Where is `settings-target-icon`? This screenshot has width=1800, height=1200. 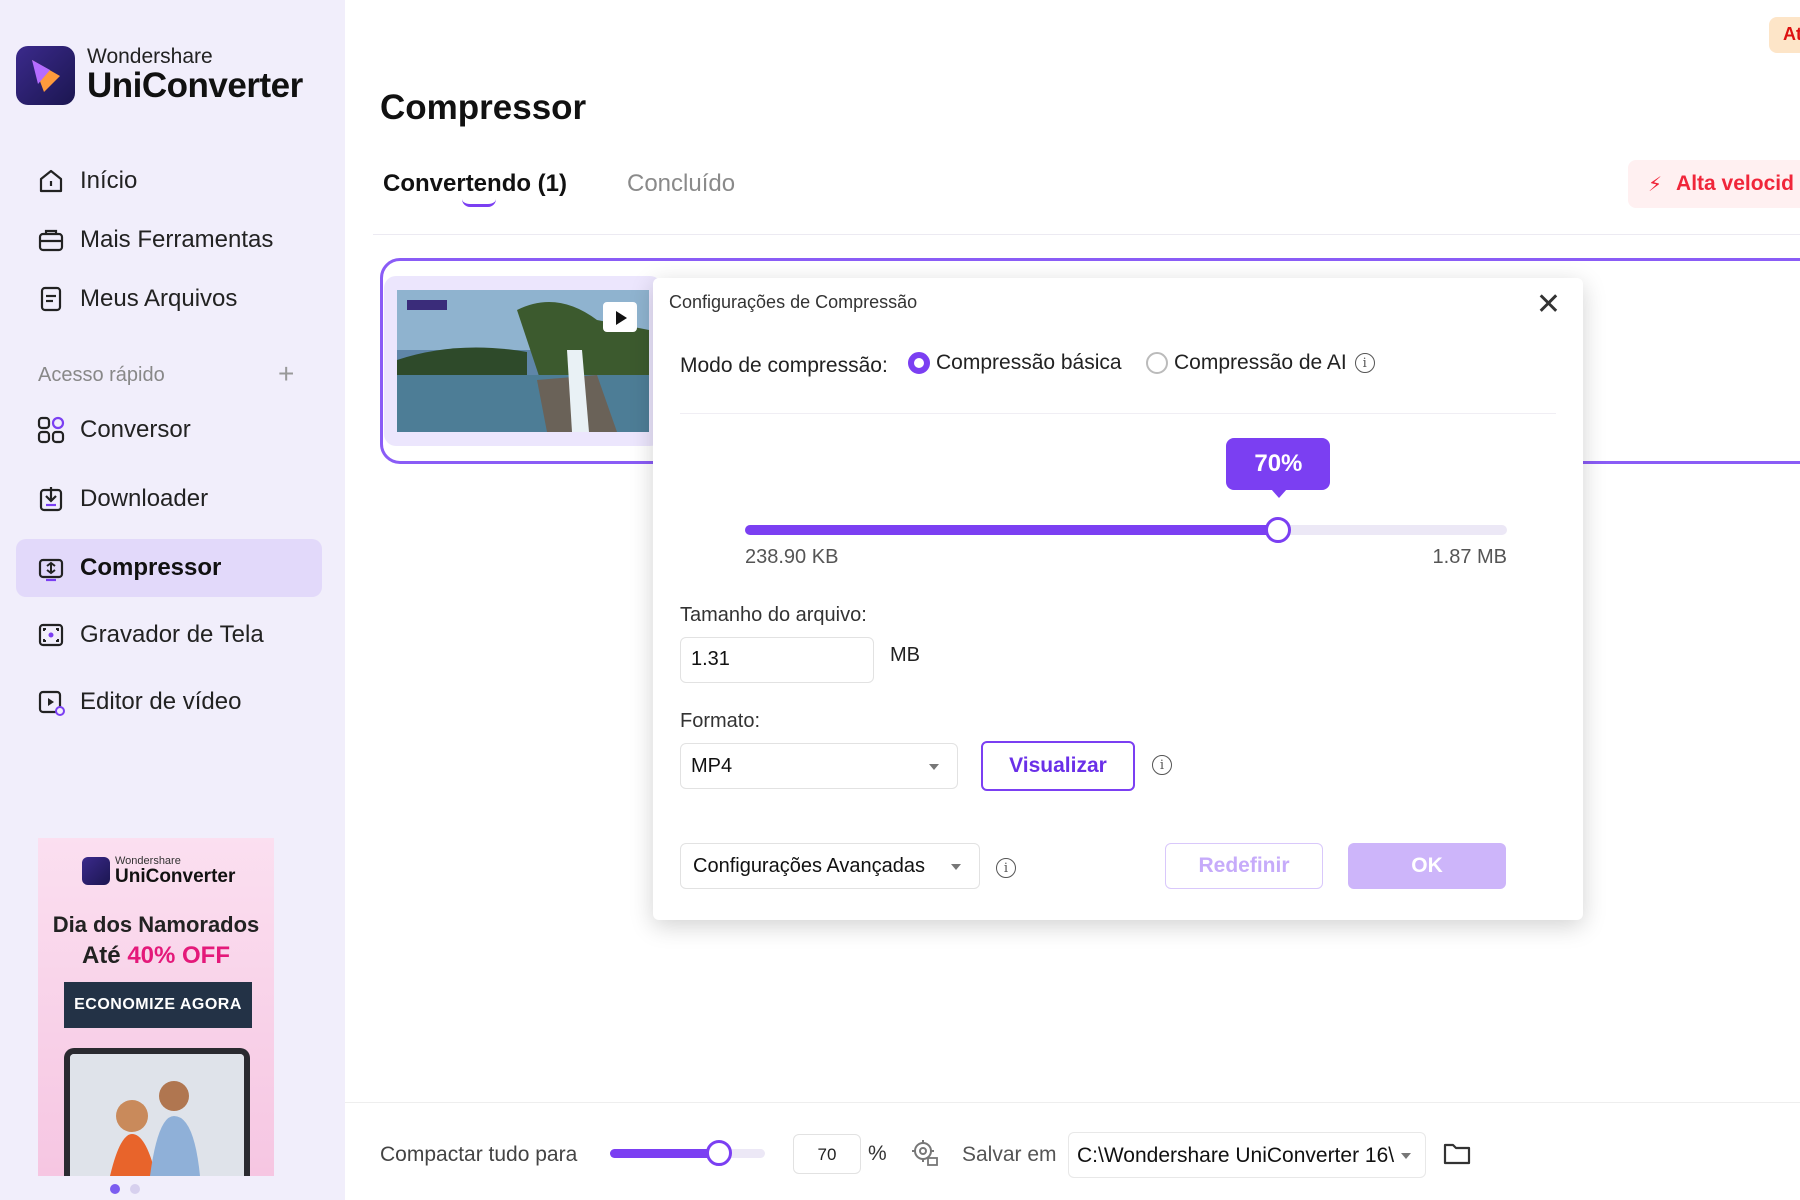 settings-target-icon is located at coordinates (925, 1155).